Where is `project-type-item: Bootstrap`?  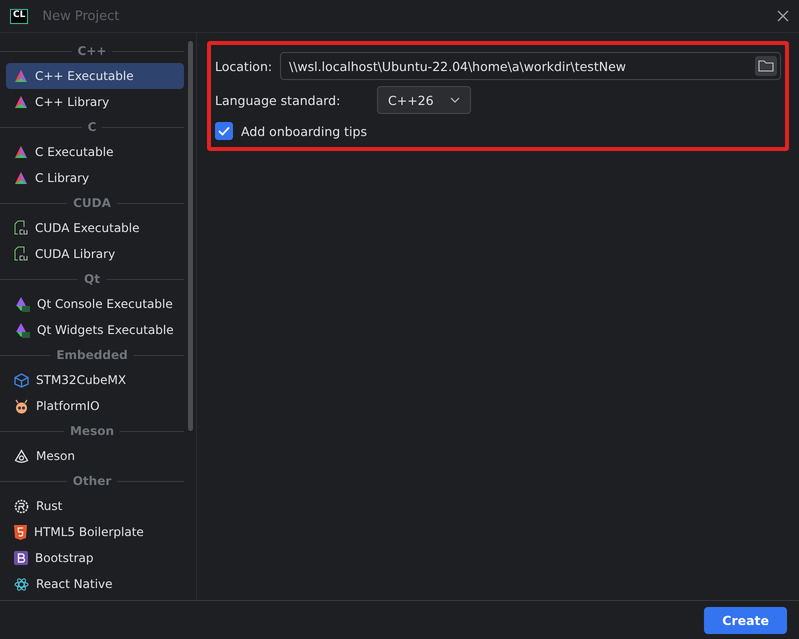 project-type-item: Bootstrap is located at coordinates (95, 558).